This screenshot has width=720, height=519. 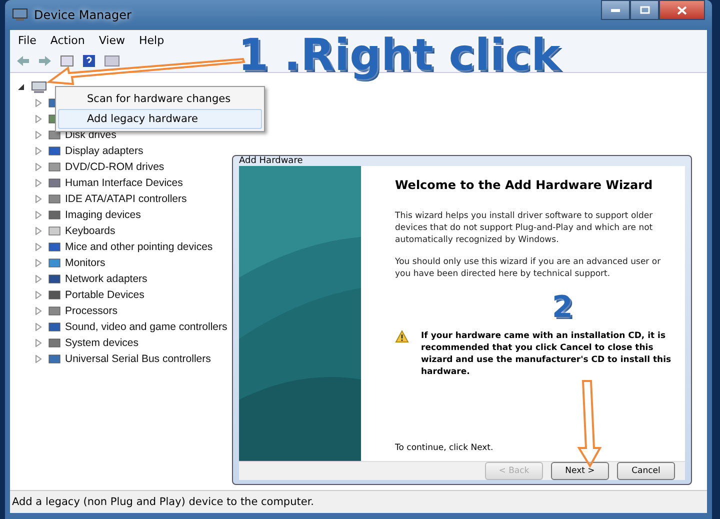 I want to click on collapse-arrow-icon, so click(x=21, y=87).